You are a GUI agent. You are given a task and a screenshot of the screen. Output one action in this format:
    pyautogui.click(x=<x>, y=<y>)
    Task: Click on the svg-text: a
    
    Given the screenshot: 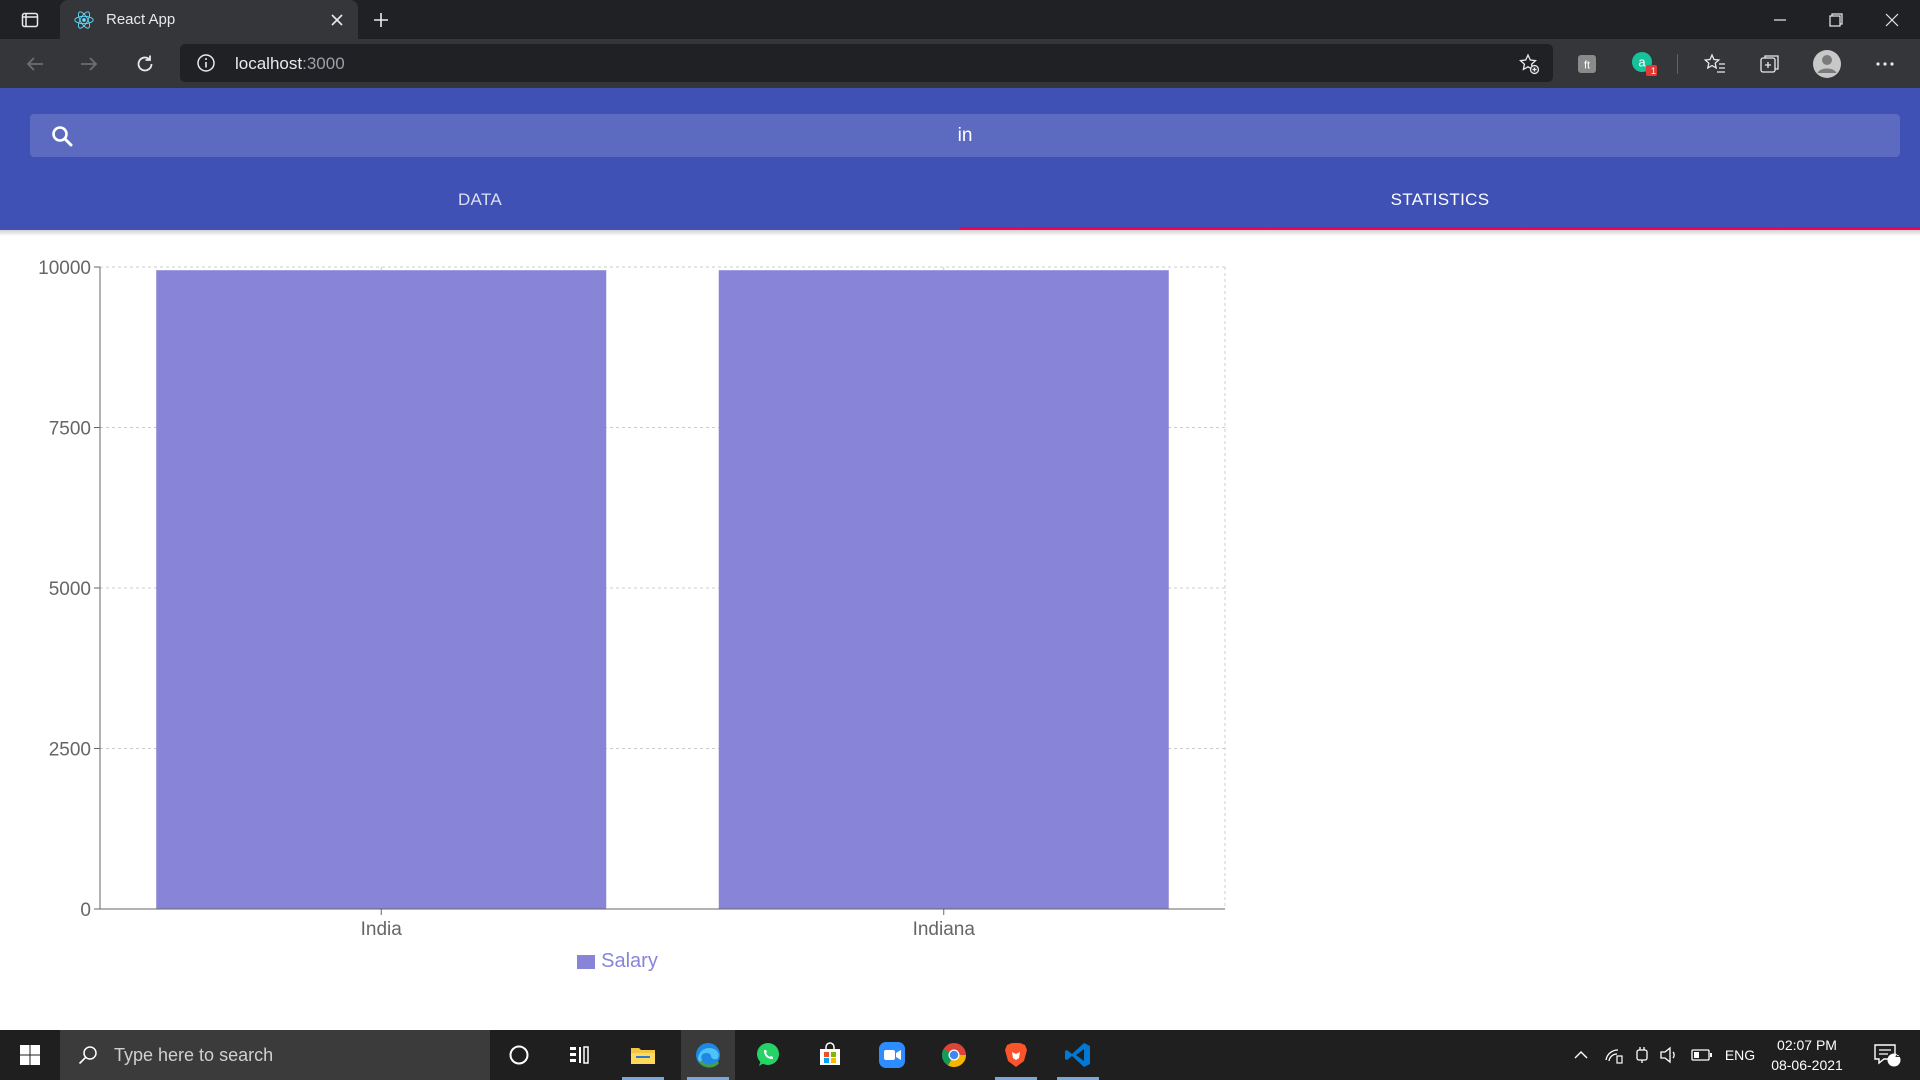 What is the action you would take?
    pyautogui.click(x=1642, y=62)
    